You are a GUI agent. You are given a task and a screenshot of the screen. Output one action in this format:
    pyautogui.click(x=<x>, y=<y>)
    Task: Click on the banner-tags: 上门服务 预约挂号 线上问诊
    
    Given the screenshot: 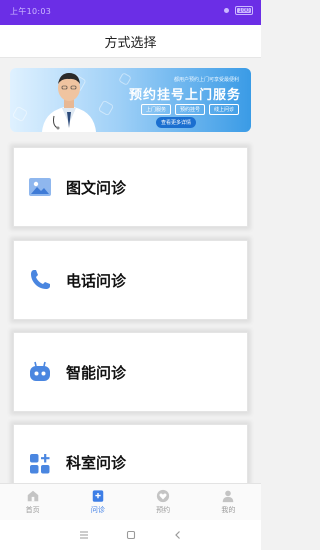 What is the action you would take?
    pyautogui.click(x=189, y=109)
    